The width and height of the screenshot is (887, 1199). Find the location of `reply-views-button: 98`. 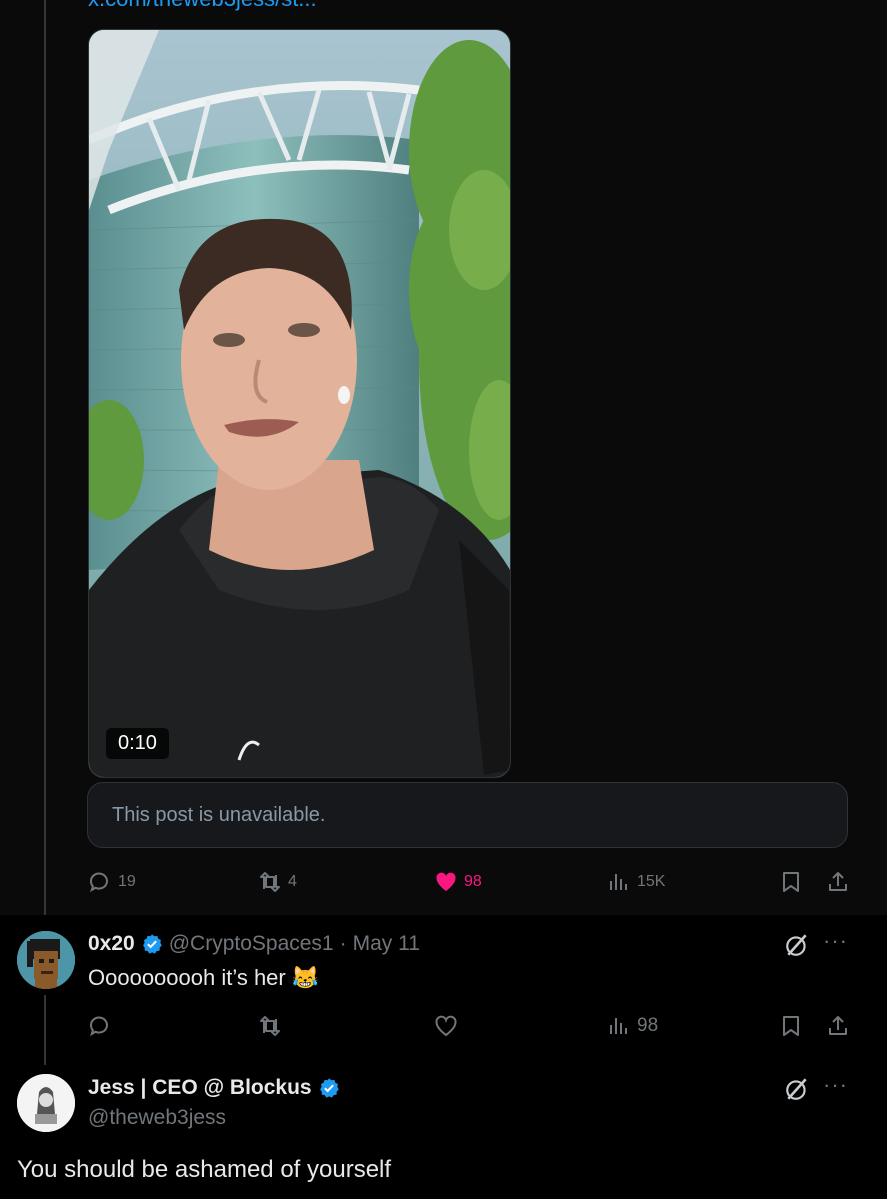

reply-views-button: 98 is located at coordinates (632, 1026).